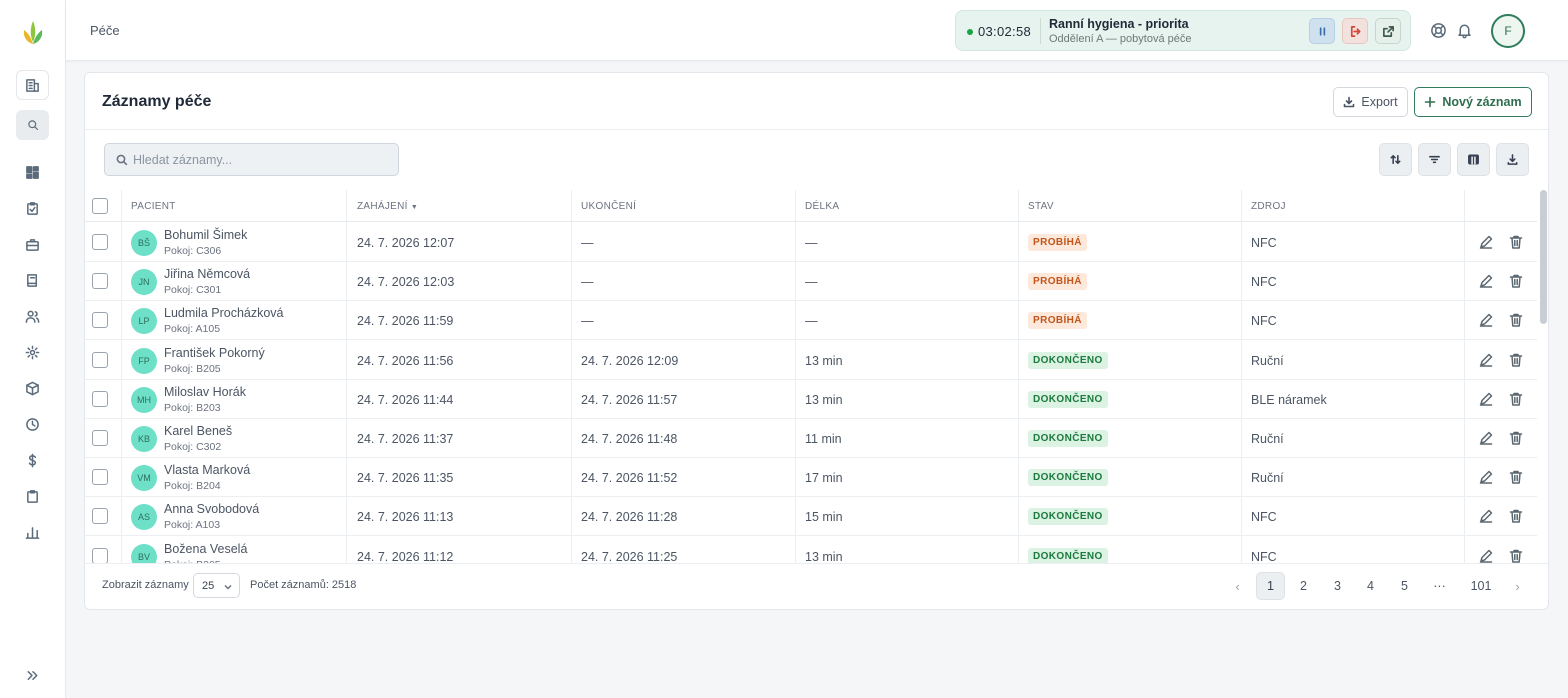 Image resolution: width=1568 pixels, height=698 pixels. What do you see at coordinates (1270, 586) in the screenshot?
I see `page-button: 1` at bounding box center [1270, 586].